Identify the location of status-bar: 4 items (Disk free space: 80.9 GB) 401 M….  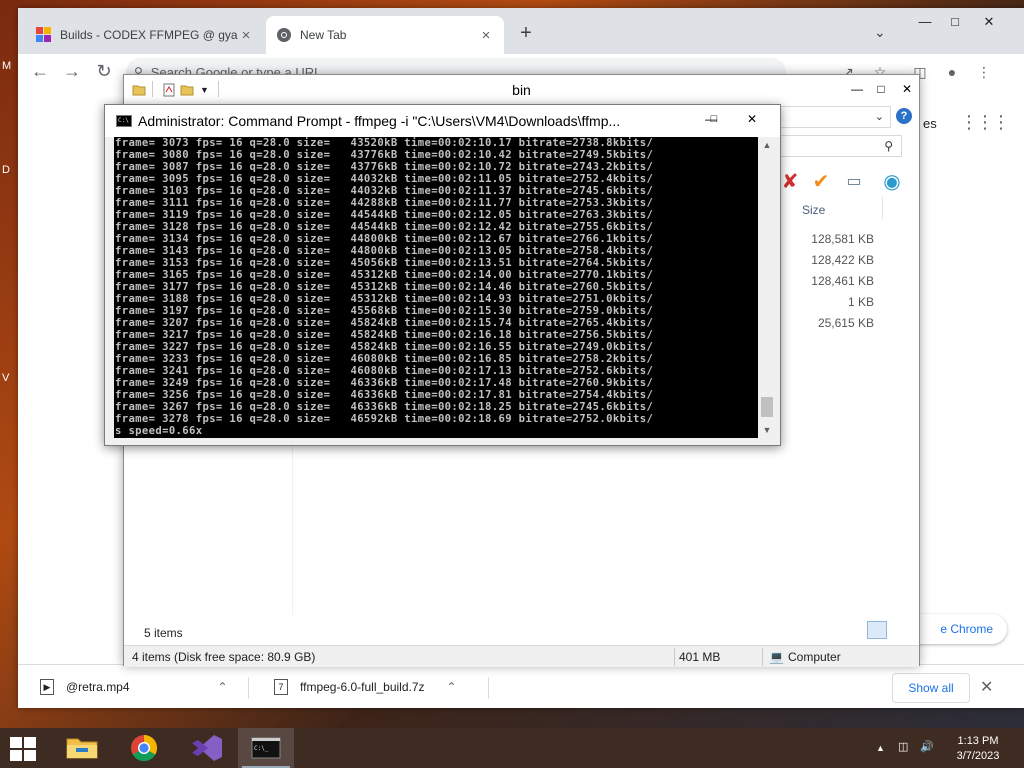
(521, 656).